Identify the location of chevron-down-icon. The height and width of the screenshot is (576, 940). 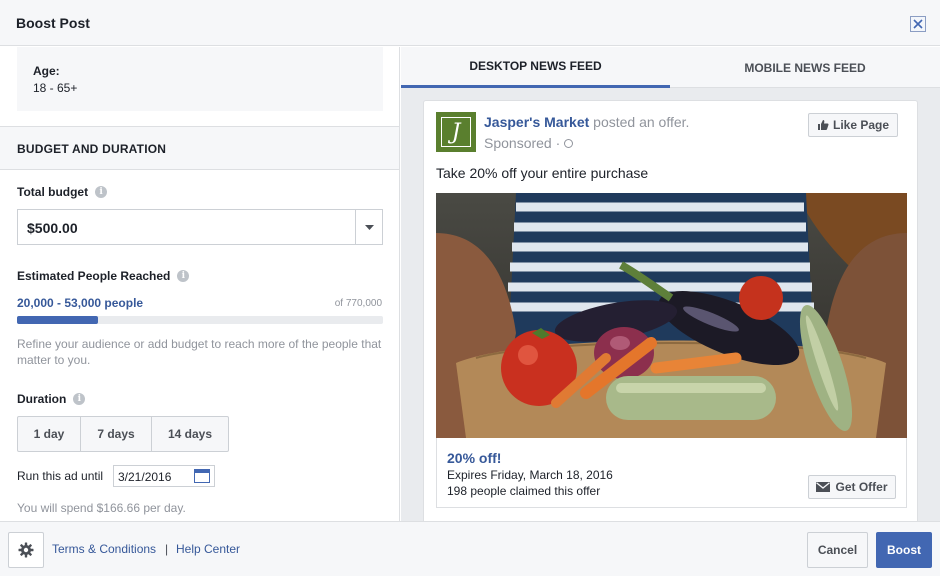
(368, 227).